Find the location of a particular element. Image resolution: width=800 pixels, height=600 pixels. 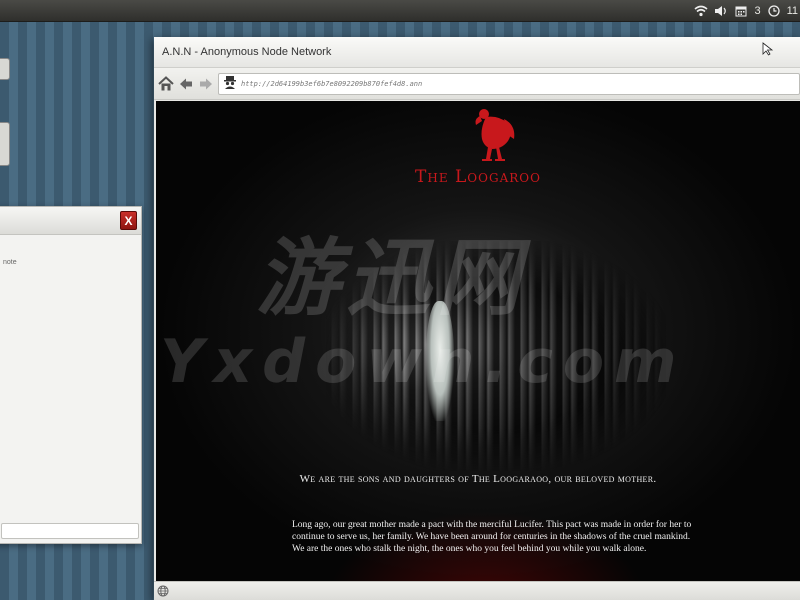

watermark-cn: 游迅网 is located at coordinates (391, 278).